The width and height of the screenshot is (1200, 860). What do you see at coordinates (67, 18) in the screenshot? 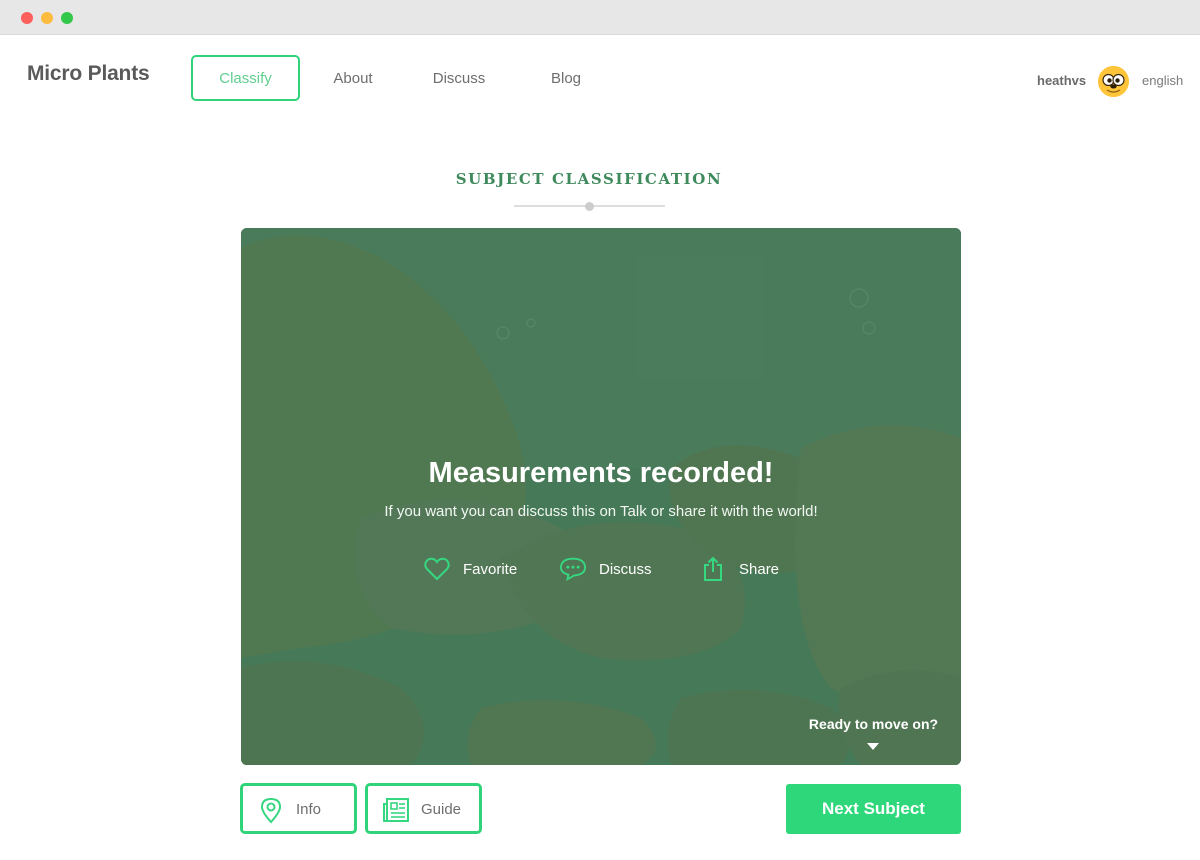
I see `maximize-window-button` at bounding box center [67, 18].